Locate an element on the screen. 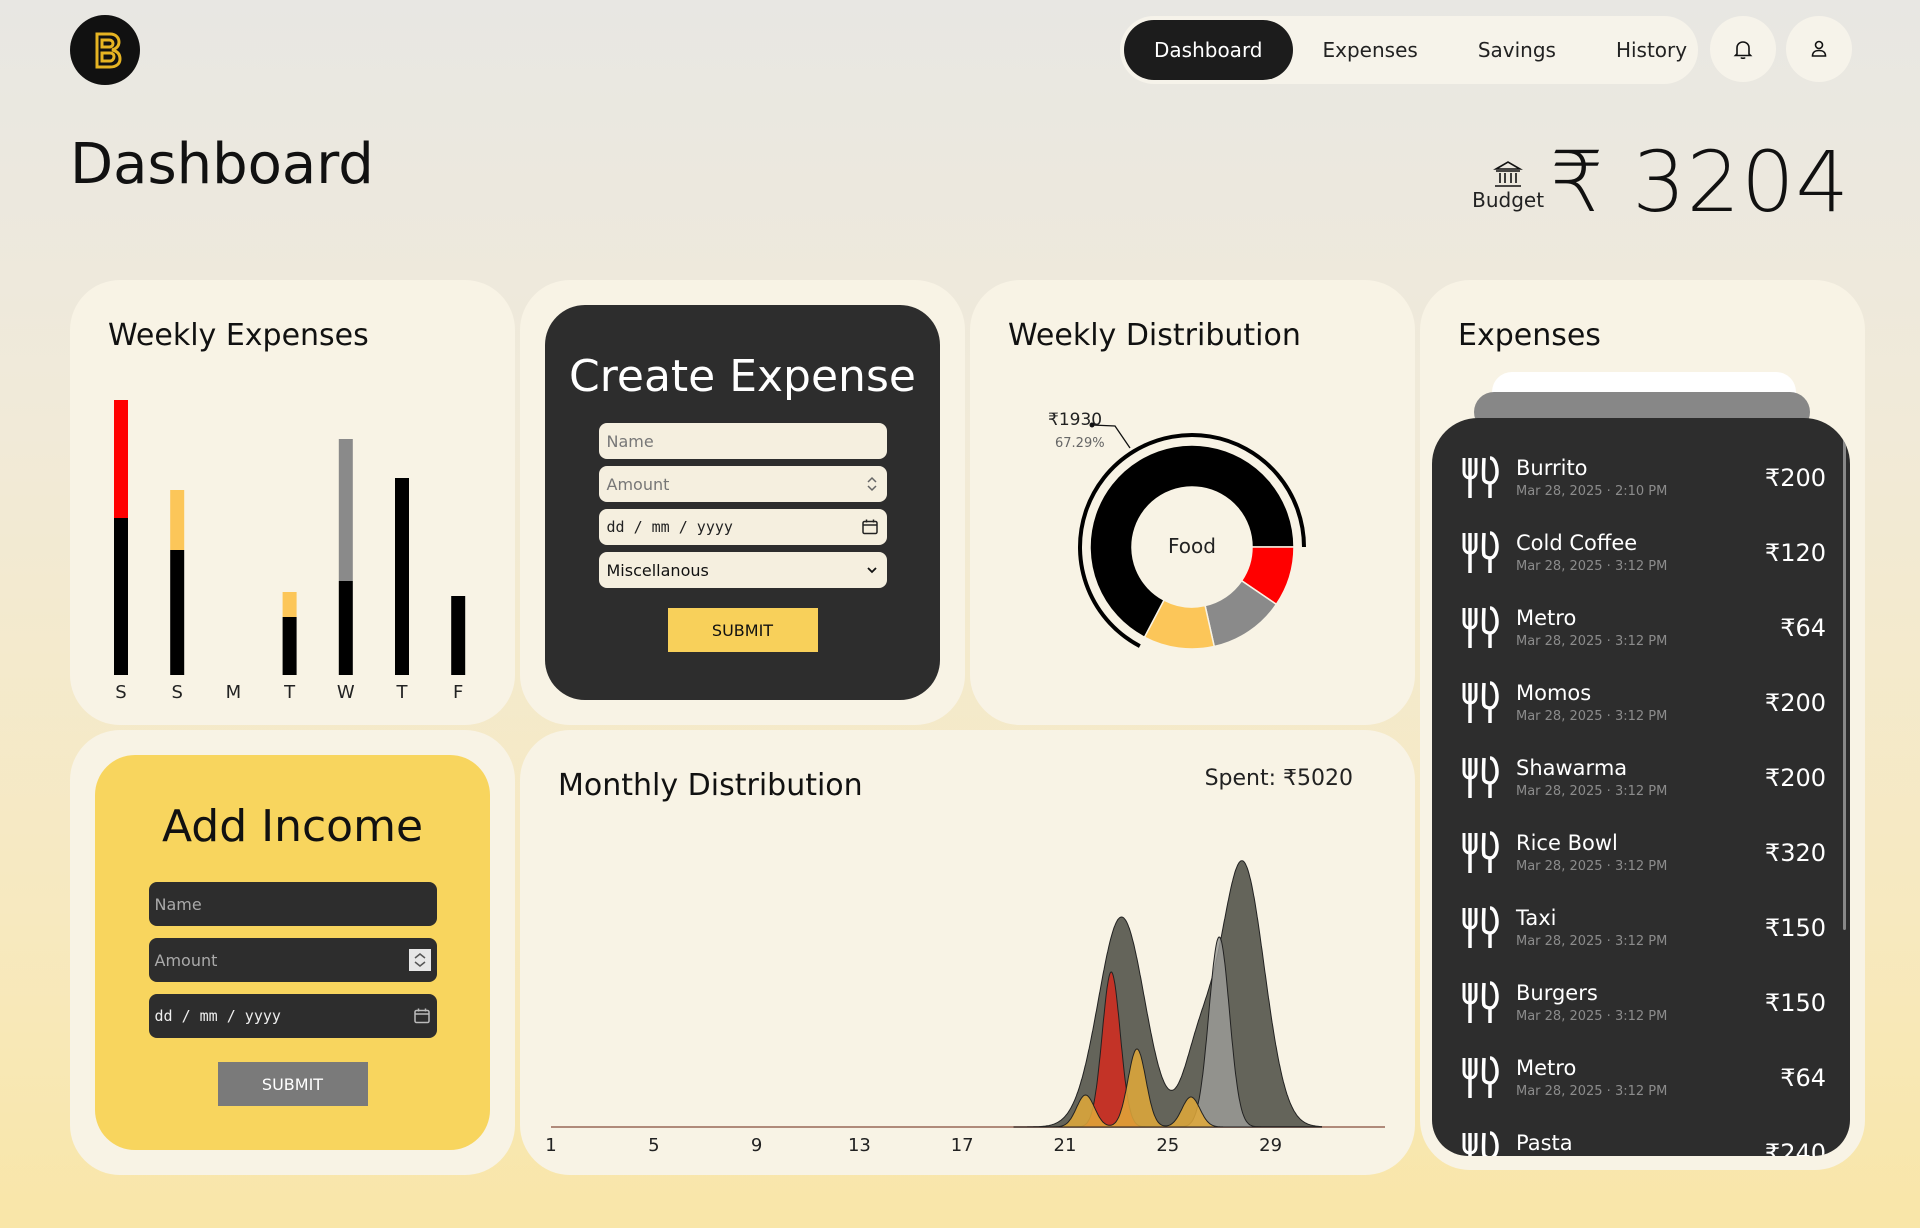 This screenshot has width=1920, height=1228. expense-amount-input: Amount is located at coordinates (742, 484).